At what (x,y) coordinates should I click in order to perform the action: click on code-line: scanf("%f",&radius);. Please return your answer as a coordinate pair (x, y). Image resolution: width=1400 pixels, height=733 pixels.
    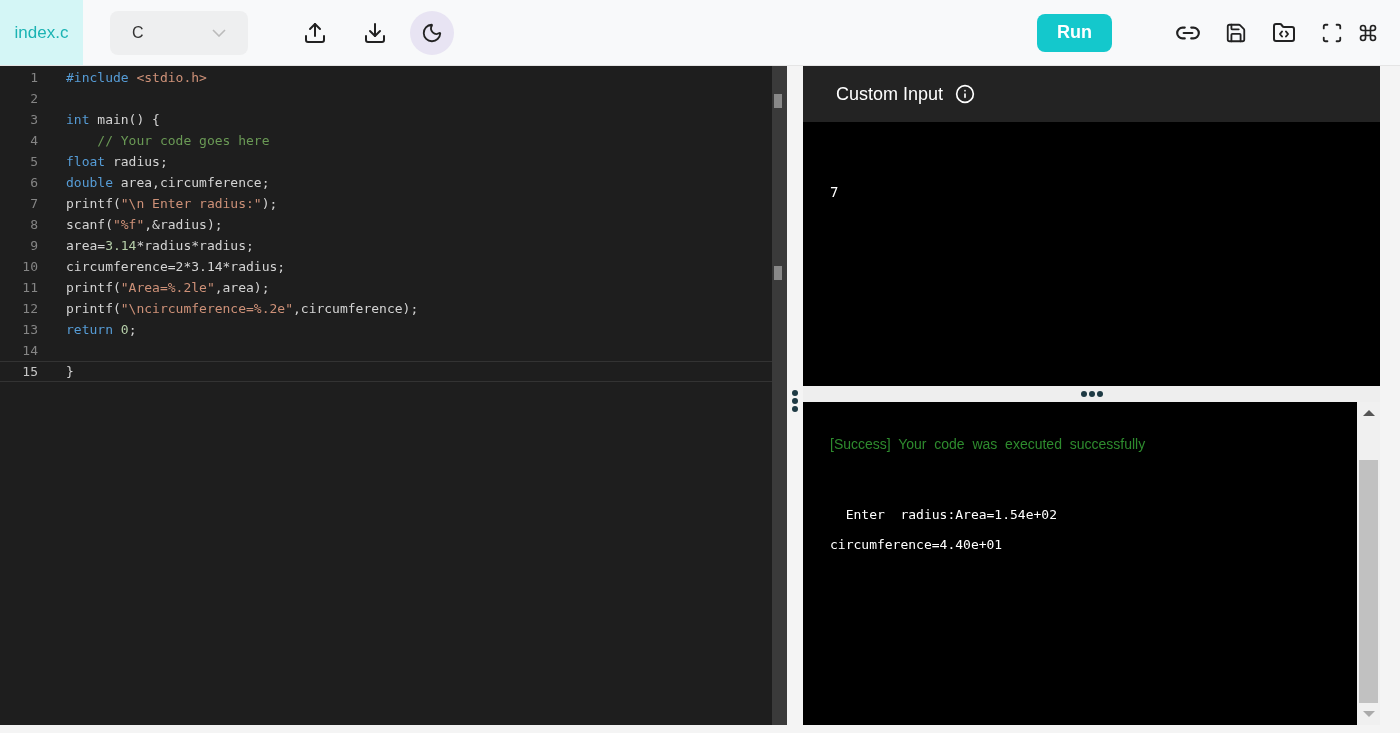
    Looking at the image, I should click on (144, 224).